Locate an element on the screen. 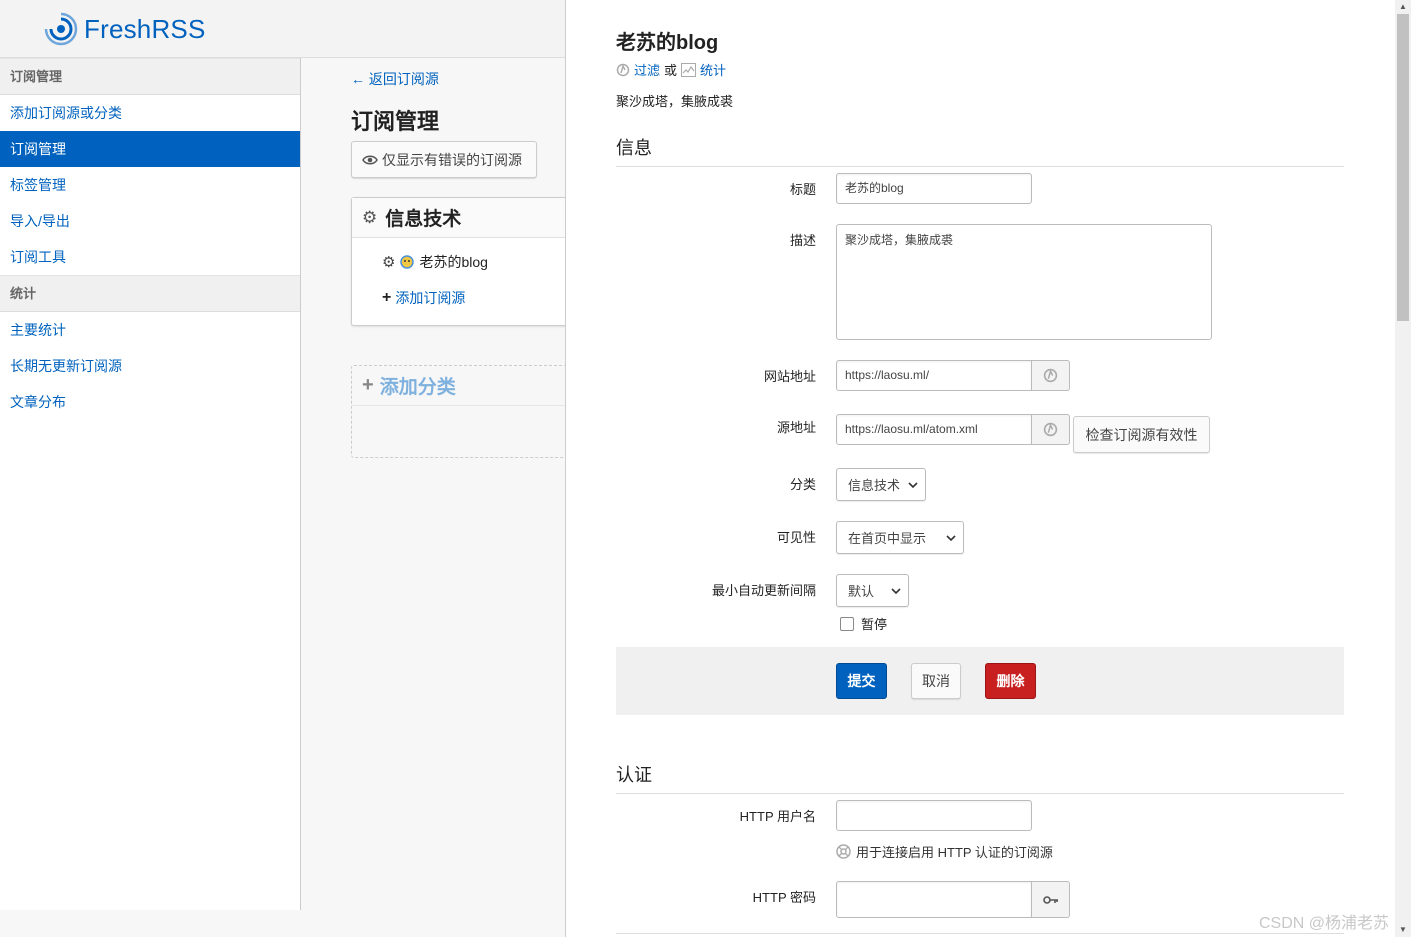 Image resolution: width=1411 pixels, height=937 pixels. show-errors-only-button: 仅显示有错误的订阅源 is located at coordinates (444, 159).